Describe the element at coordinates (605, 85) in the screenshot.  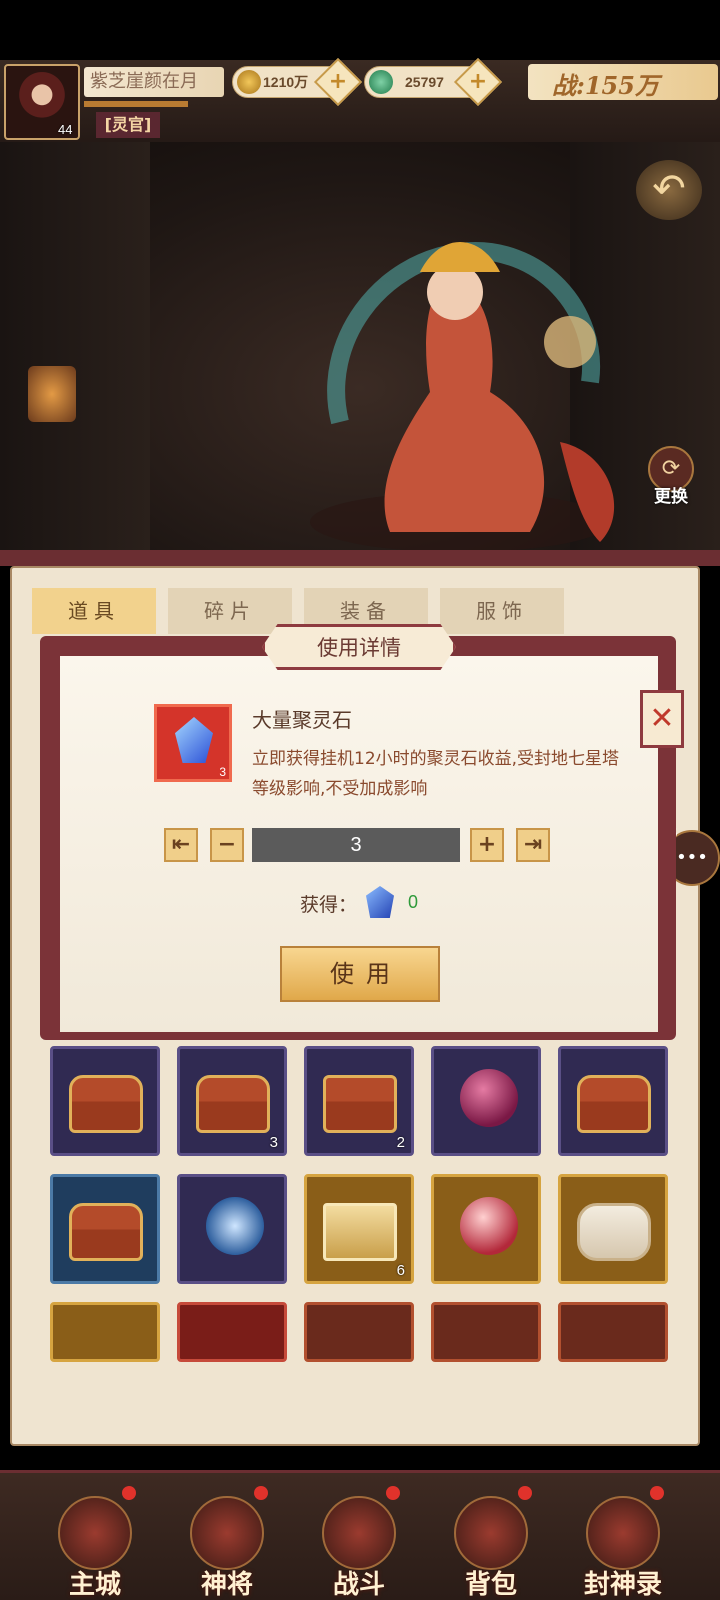
I see `combat-power-value: 战:155万` at that location.